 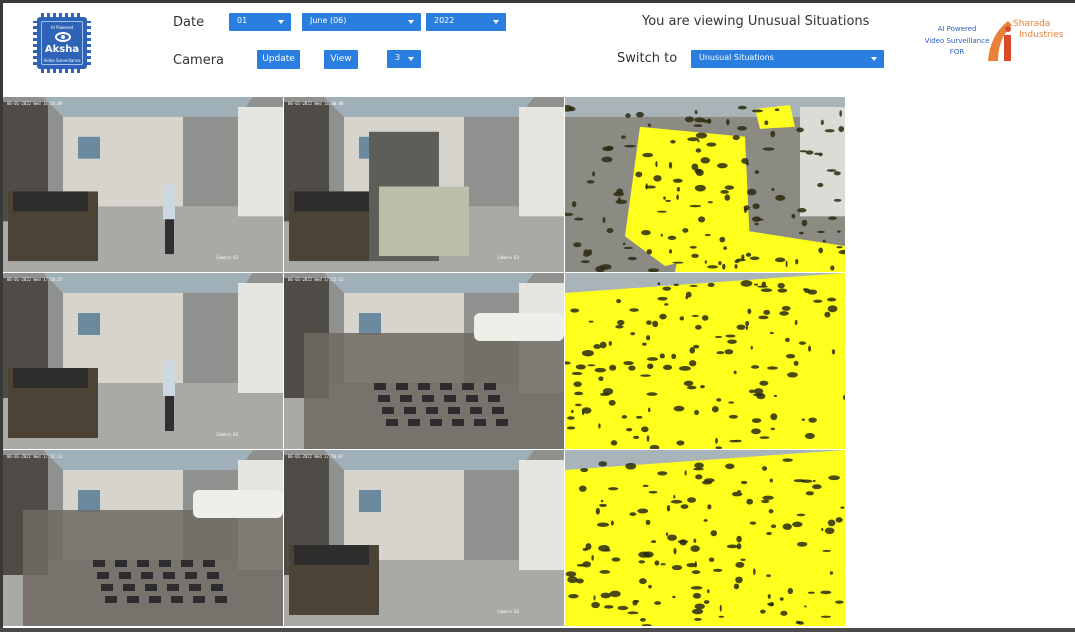 I want to click on camera-feed: 06-01-2022 Wed 17:50:25 Camera 03, so click(x=143, y=361).